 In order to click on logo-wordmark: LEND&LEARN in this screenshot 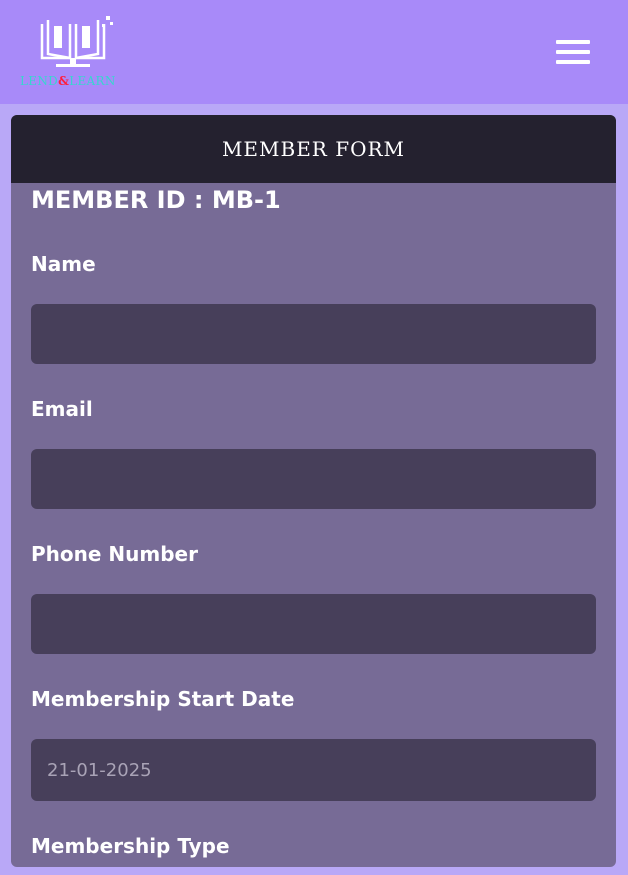, I will do `click(78, 81)`.